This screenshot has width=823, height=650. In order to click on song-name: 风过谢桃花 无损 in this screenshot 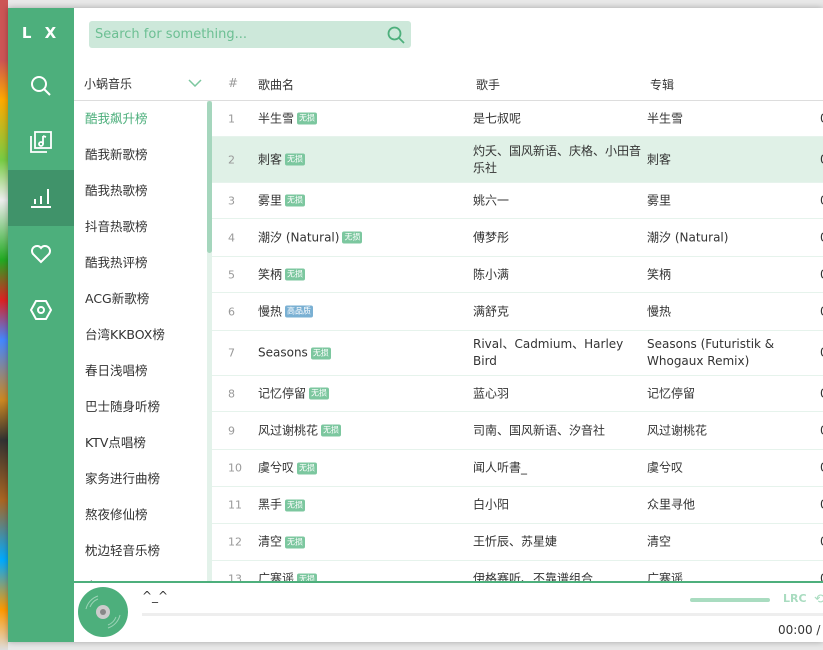, I will do `click(300, 430)`.